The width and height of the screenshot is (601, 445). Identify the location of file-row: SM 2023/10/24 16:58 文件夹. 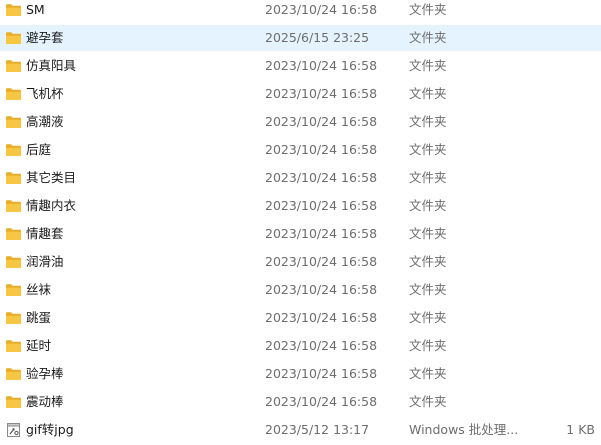
(300, 11).